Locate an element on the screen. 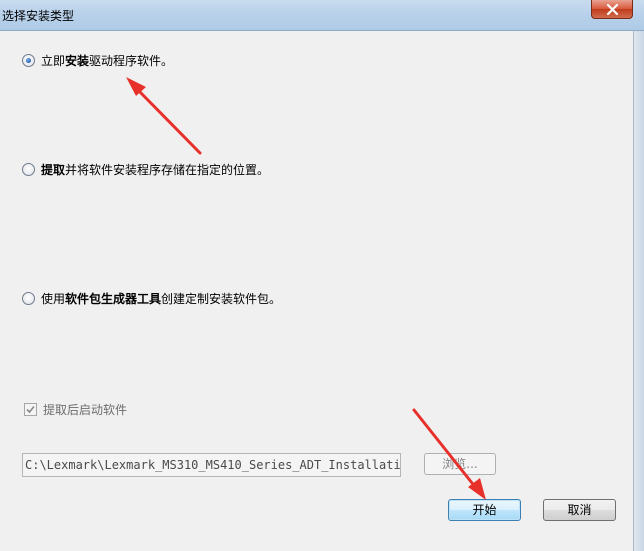 The width and height of the screenshot is (644, 551). option-install-now-radio is located at coordinates (28, 60).